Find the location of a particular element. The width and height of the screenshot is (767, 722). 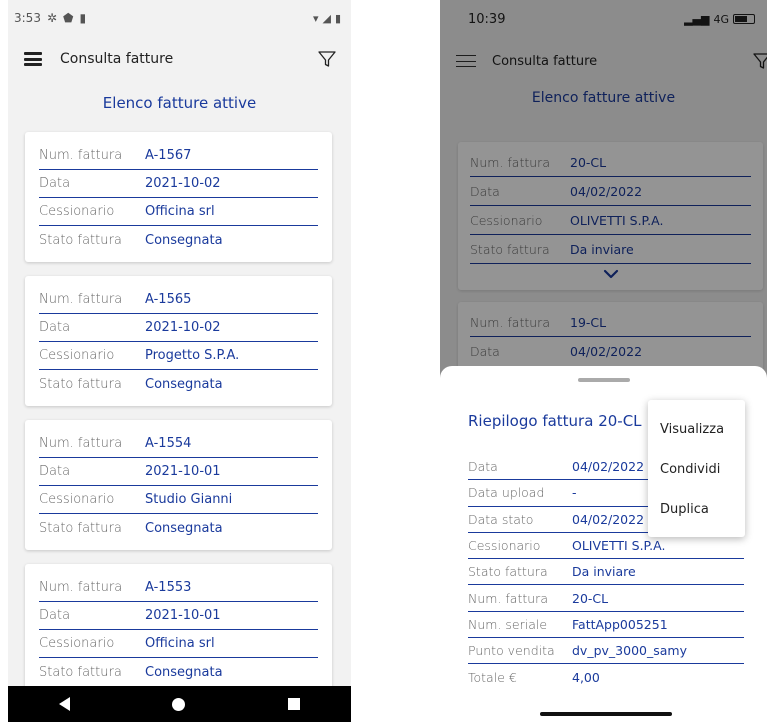

summary-row: Punto vendita dv_pv_3000_samy is located at coordinates (606, 651).